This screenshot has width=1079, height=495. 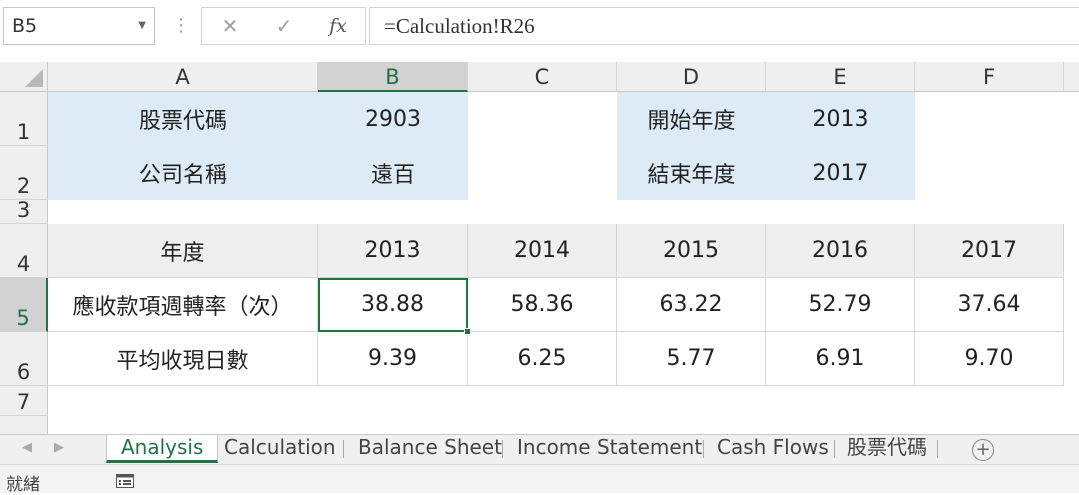 What do you see at coordinates (23, 485) in the screenshot?
I see `status-ready-text: 就緒` at bounding box center [23, 485].